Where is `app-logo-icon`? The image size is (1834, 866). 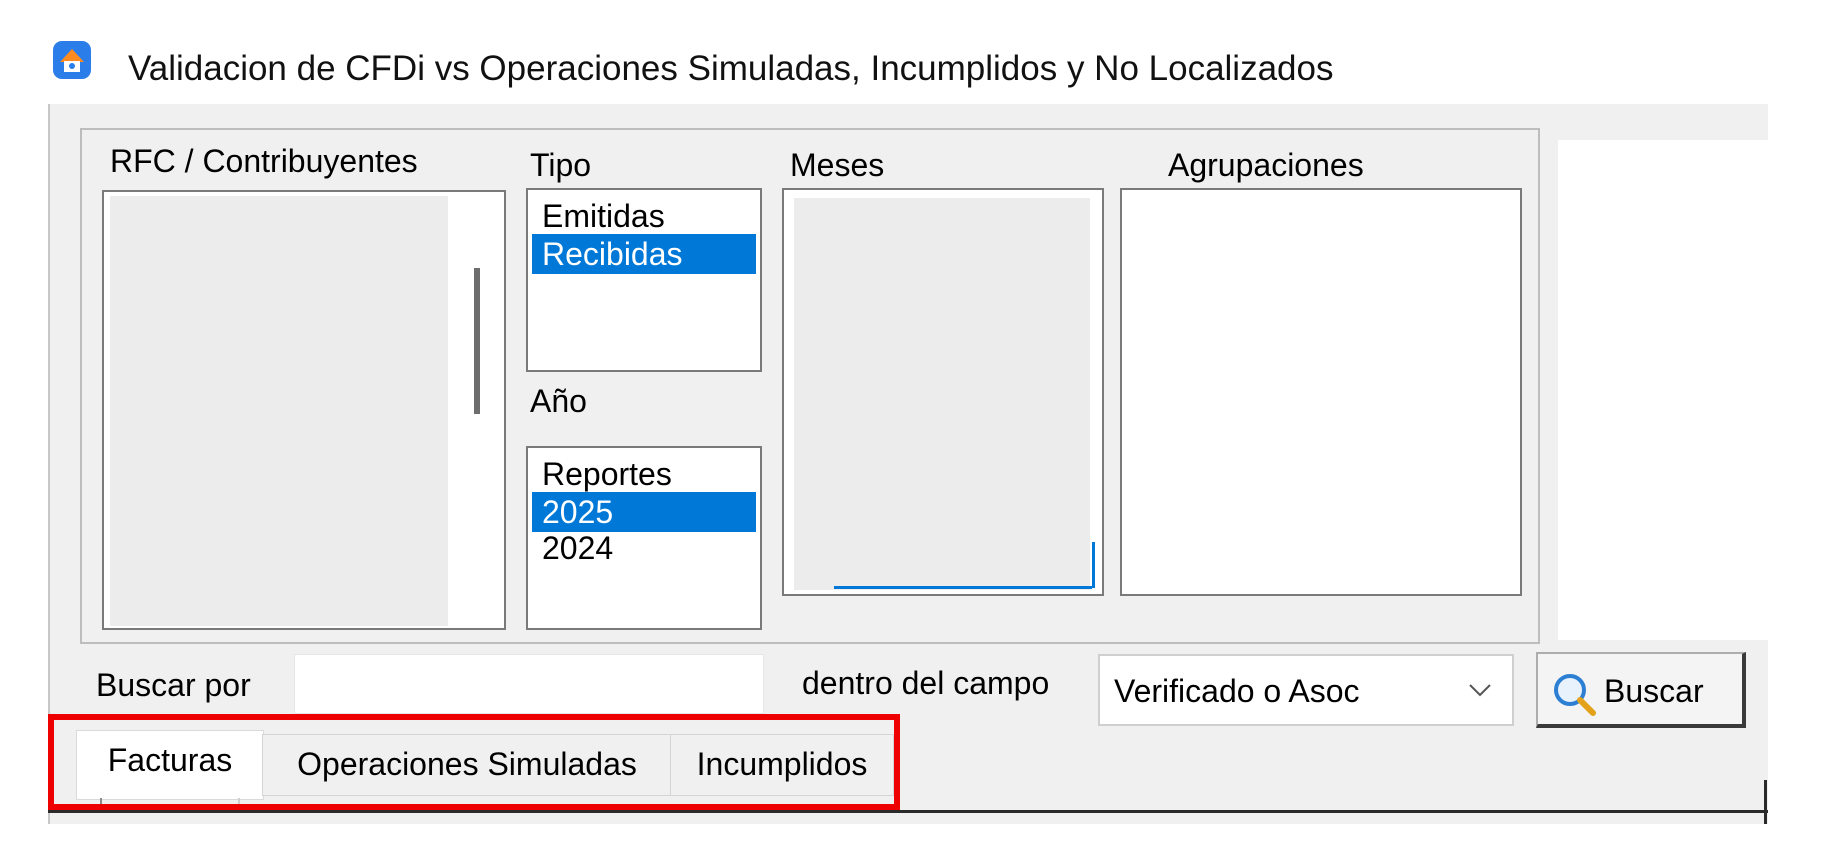
app-logo-icon is located at coordinates (72, 60).